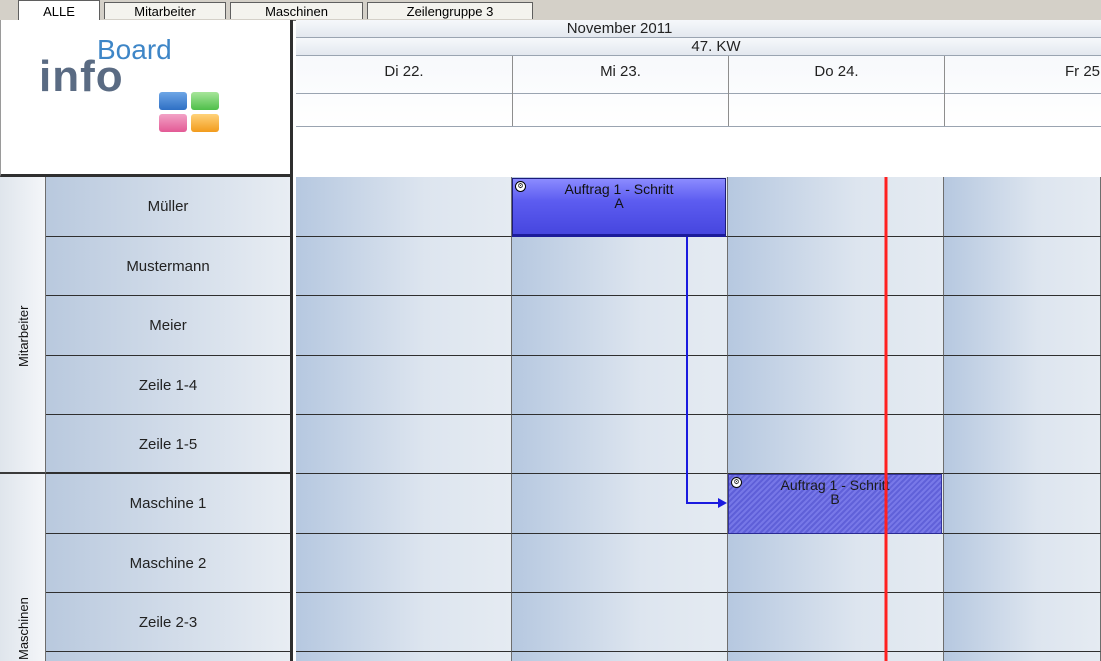 The width and height of the screenshot is (1101, 661). I want to click on dependency-arrowhead-icon, so click(722, 503).